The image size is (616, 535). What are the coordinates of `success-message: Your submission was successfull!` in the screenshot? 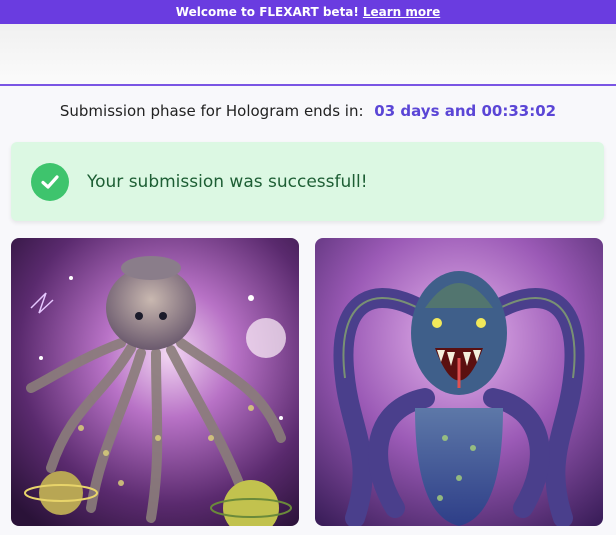 It's located at (227, 181).